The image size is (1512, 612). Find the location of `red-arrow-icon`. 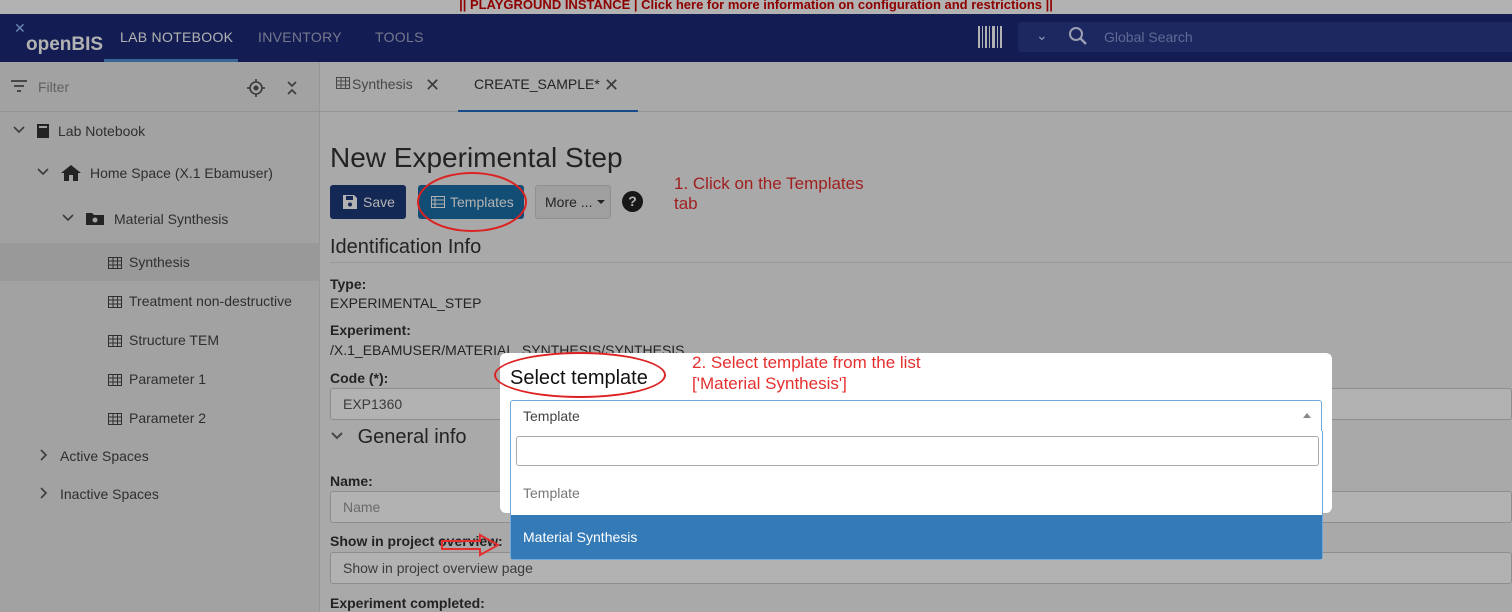

red-arrow-icon is located at coordinates (470, 545).